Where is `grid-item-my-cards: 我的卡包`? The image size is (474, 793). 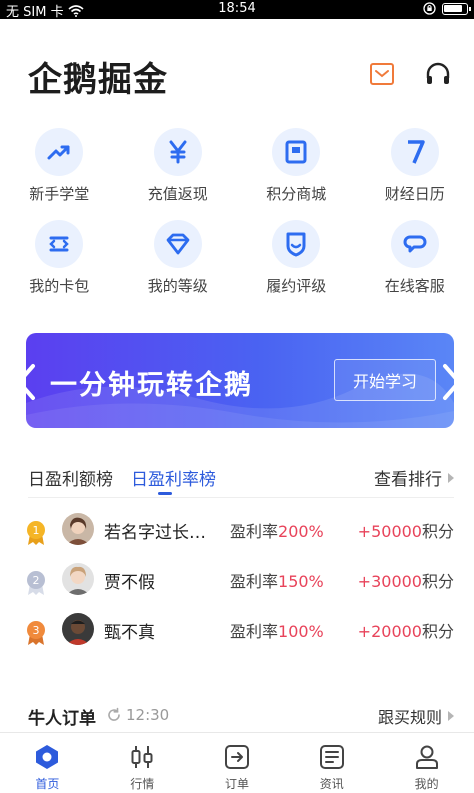
grid-item-my-cards: 我的卡包 is located at coordinates (59, 266).